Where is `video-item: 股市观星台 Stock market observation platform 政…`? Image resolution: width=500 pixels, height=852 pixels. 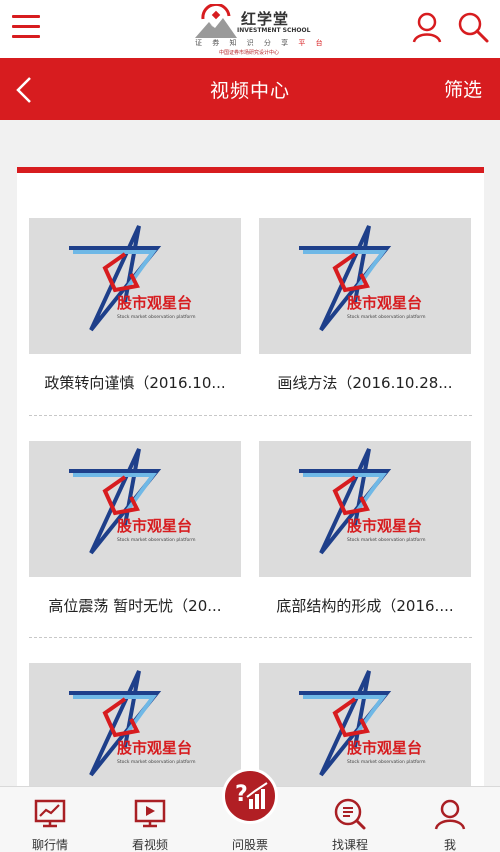
video-item: 股市观星台 Stock market observation platform 政… is located at coordinates (135, 305).